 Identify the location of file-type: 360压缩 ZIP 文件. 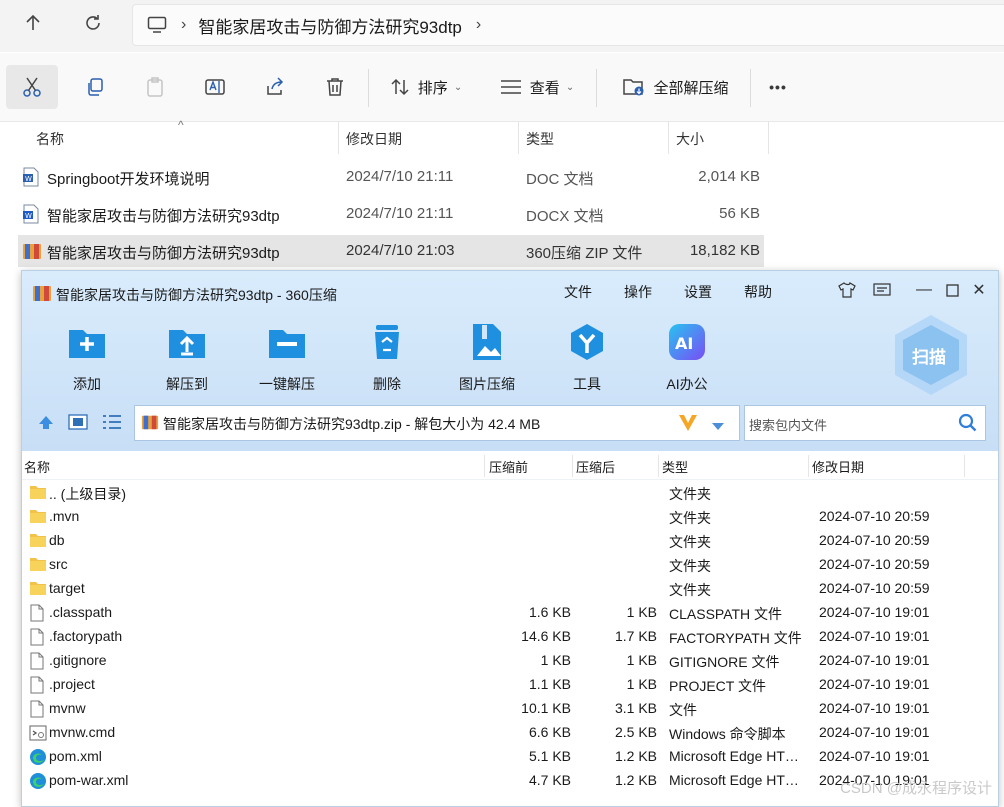
(584, 253).